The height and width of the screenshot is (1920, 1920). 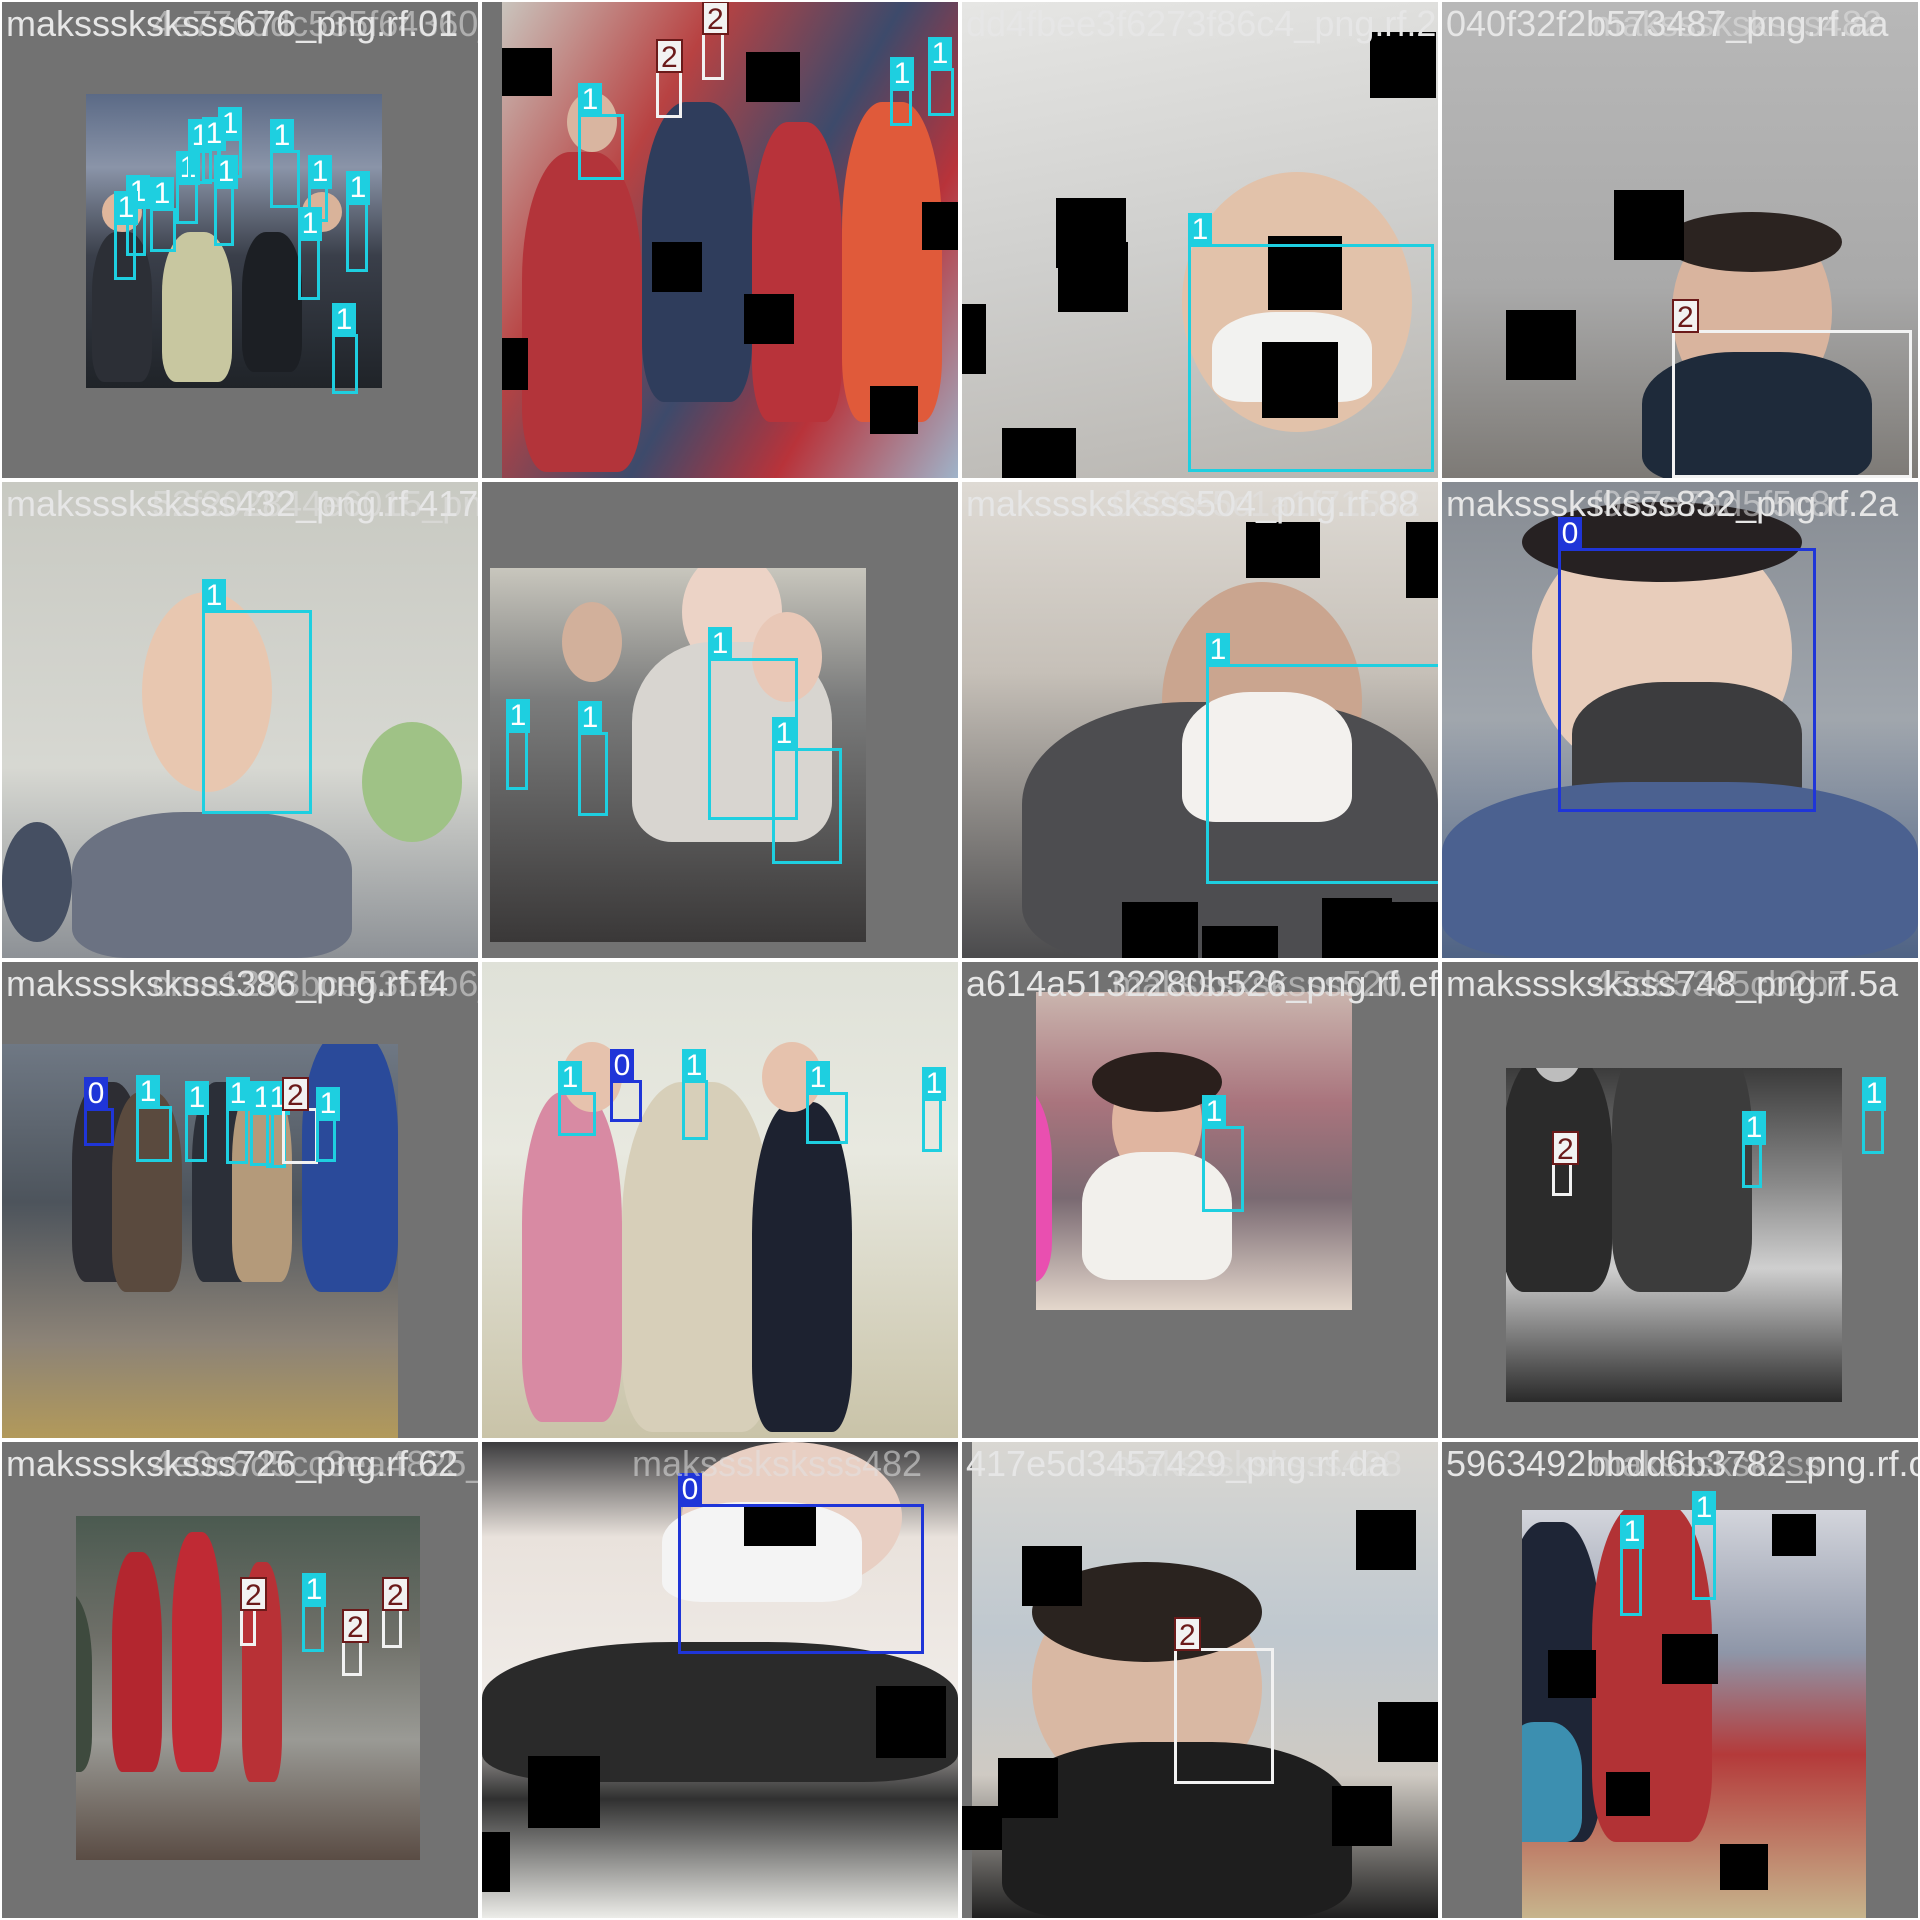 I want to click on tile-overlapping-filename-label: 4e77cddc535f64360_png.rf.bc, so click(x=315, y=23).